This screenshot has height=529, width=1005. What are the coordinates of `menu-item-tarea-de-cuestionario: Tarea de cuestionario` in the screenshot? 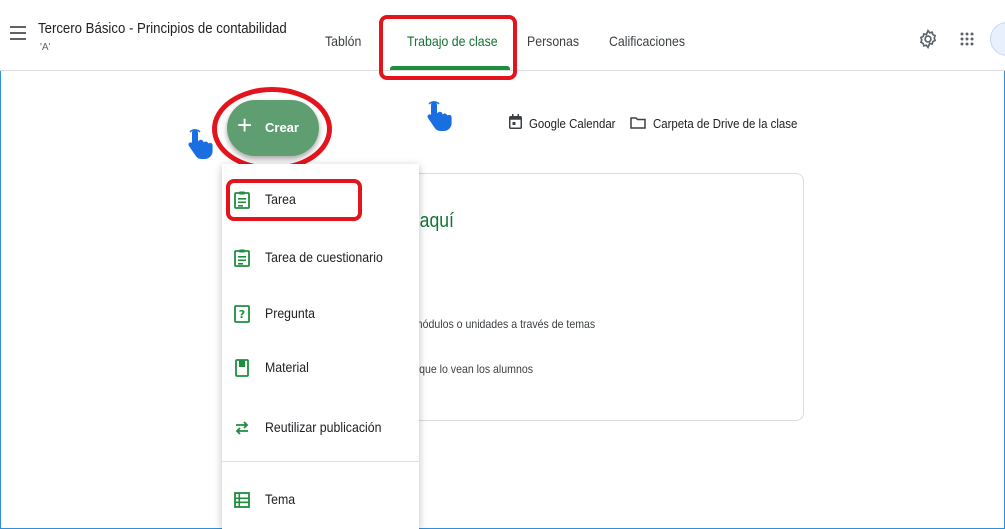 It's located at (320, 258).